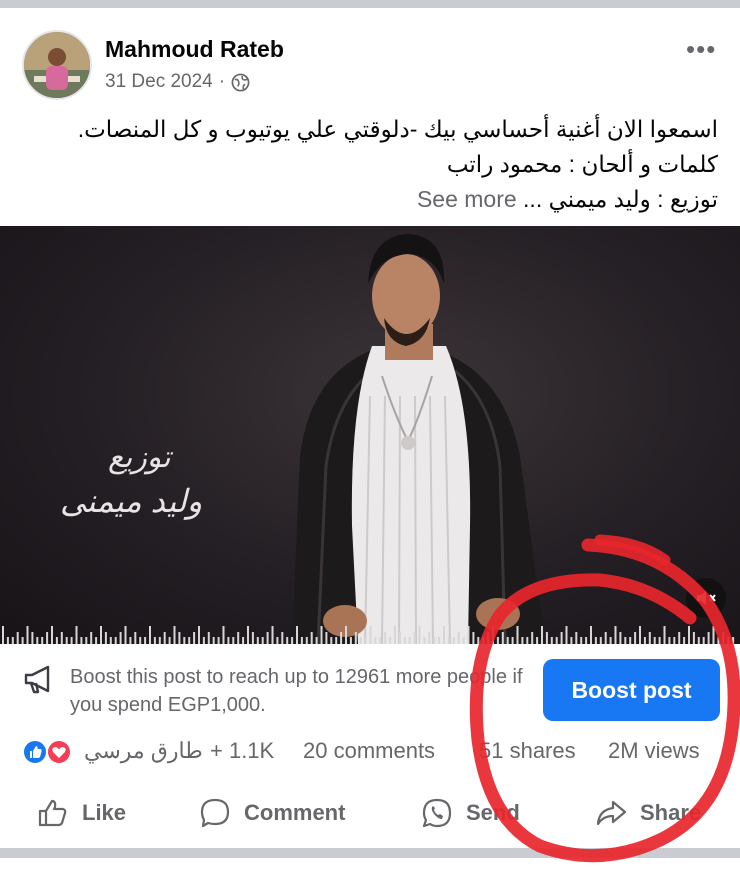 This screenshot has width=740, height=880. Describe the element at coordinates (493, 812) in the screenshot. I see `send-label: Send` at that location.